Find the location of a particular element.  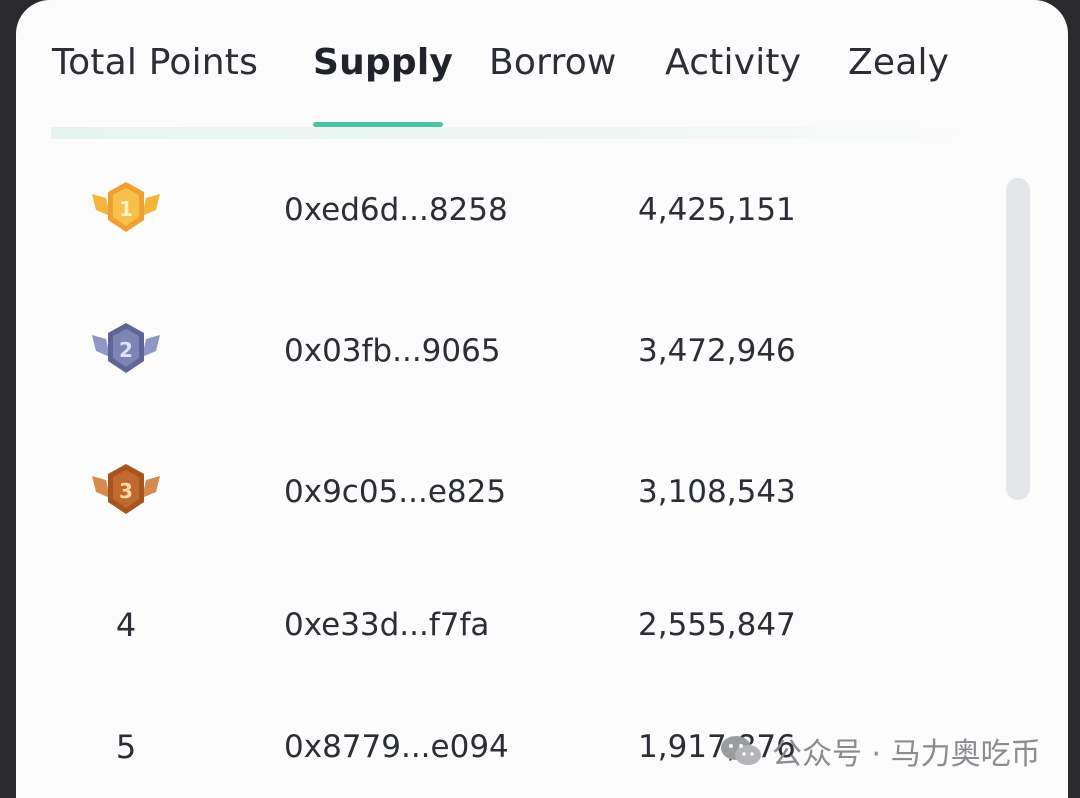

tab-supply: Supply is located at coordinates (383, 62).